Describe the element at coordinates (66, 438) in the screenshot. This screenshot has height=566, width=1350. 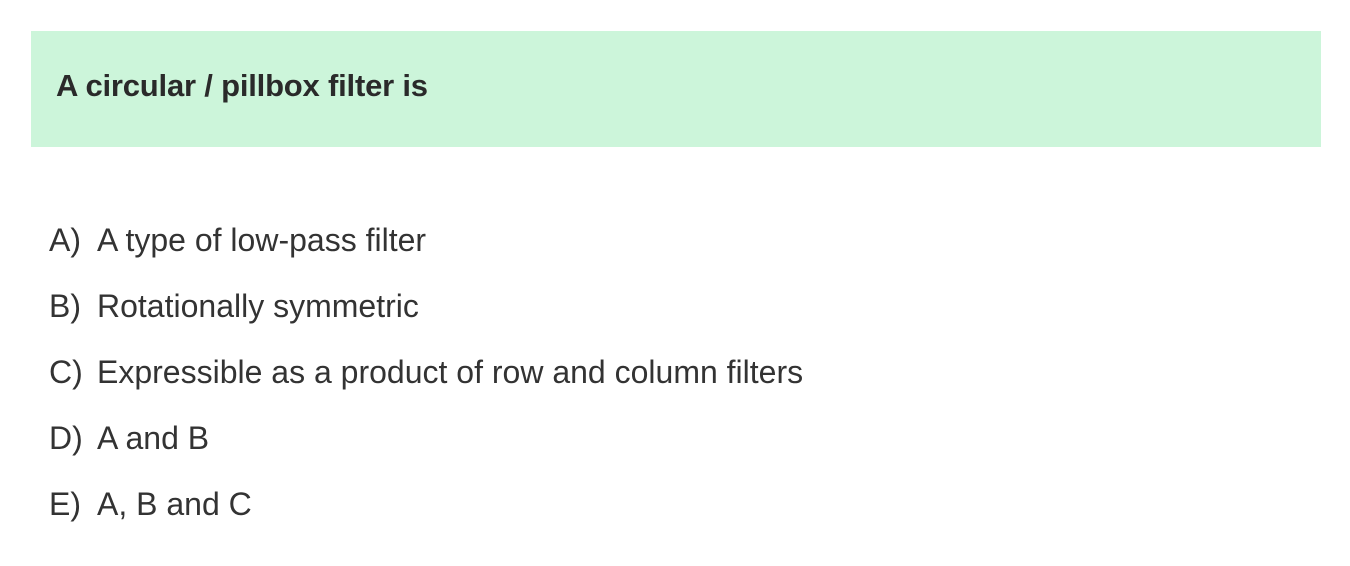
I see `option-letter: D)` at that location.